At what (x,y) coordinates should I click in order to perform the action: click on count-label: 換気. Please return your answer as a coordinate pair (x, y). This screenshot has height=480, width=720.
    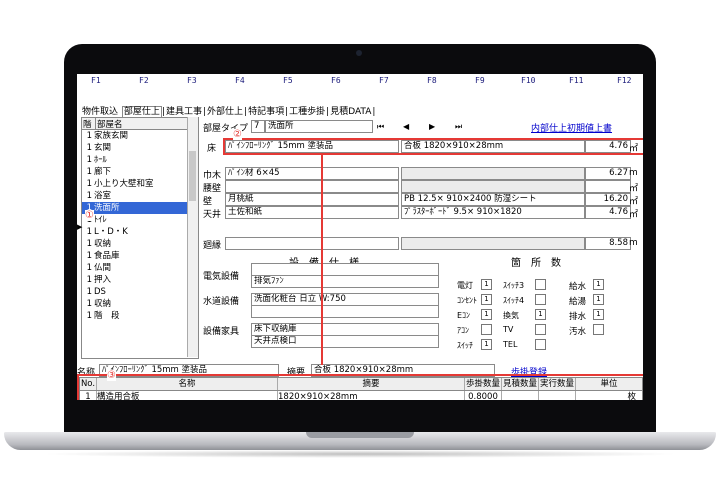
    Looking at the image, I should click on (511, 315).